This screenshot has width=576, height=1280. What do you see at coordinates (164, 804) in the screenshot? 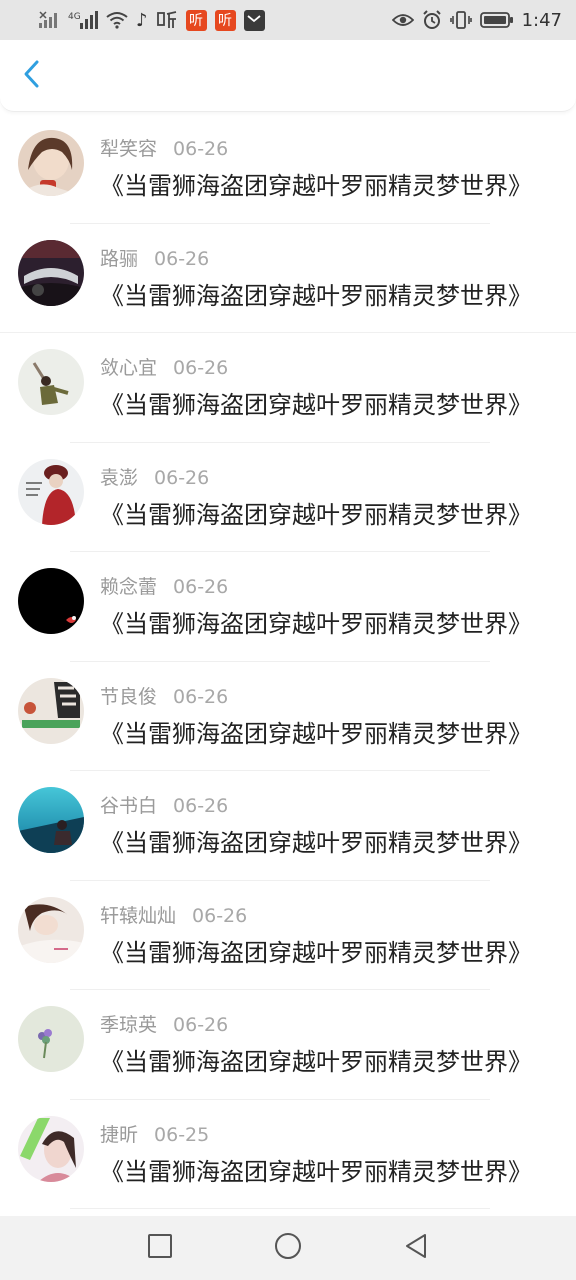
I see `name-line: 谷书白 06-26` at bounding box center [164, 804].